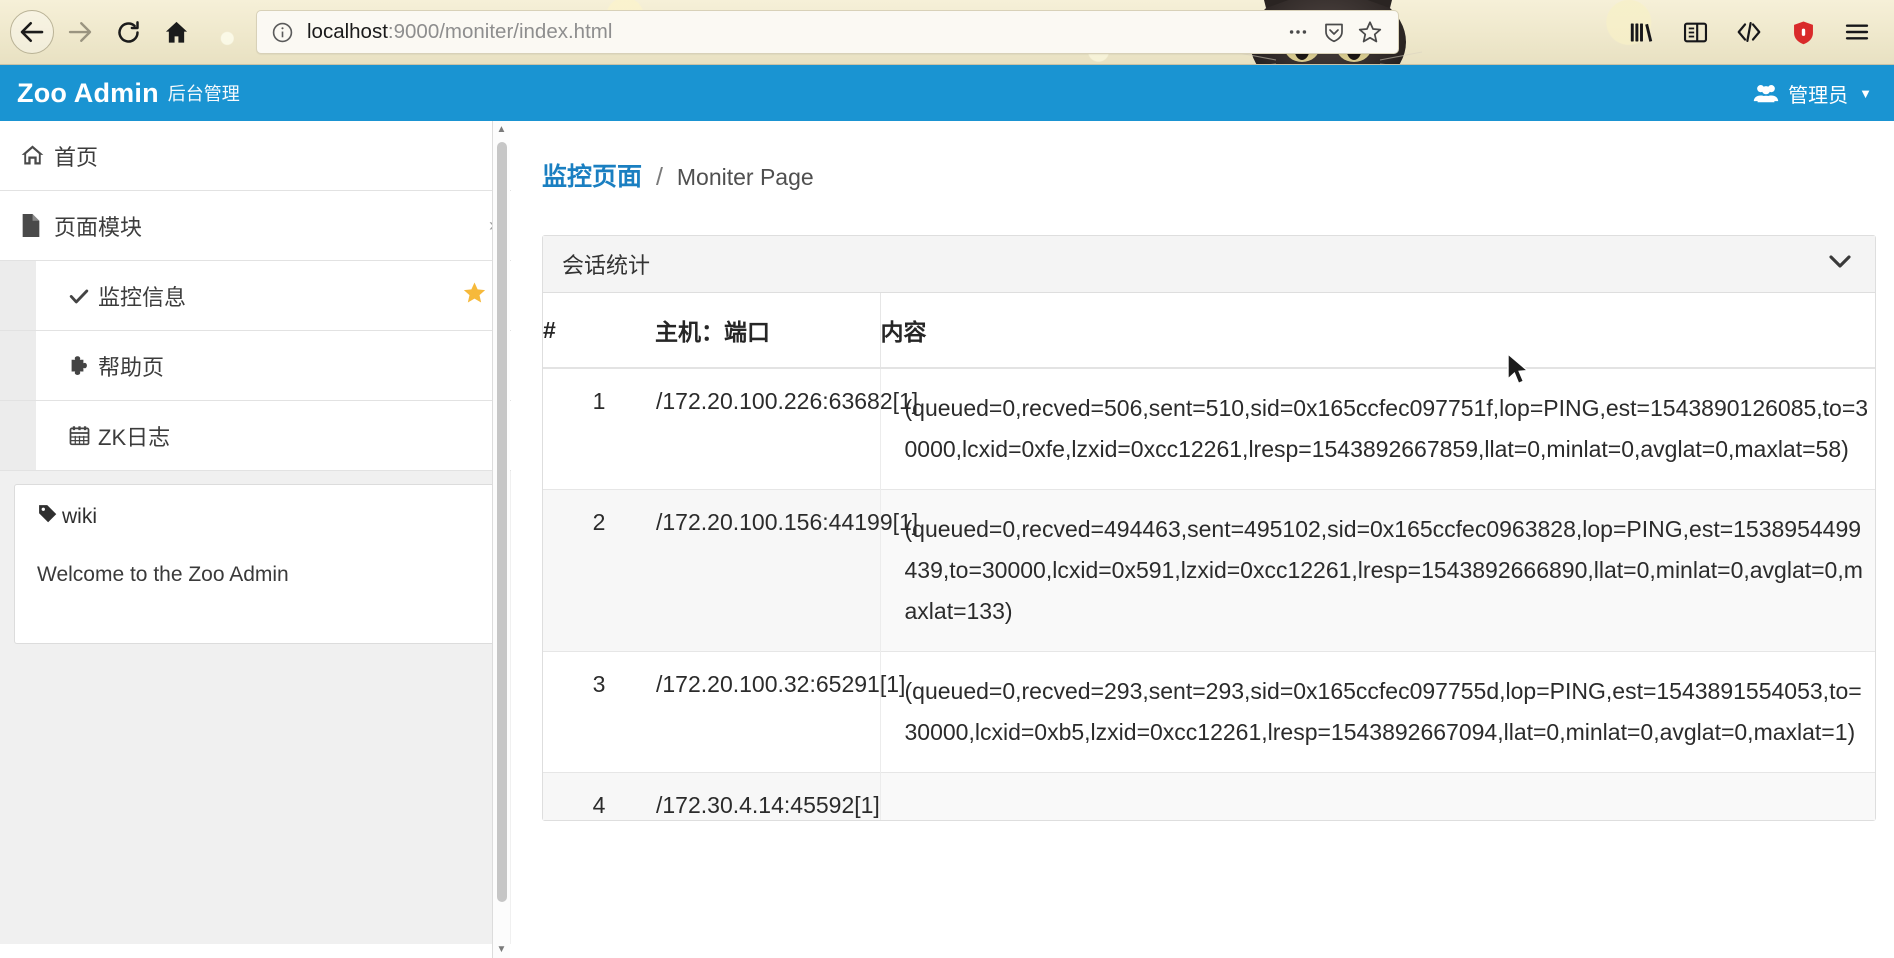  I want to click on sidebar-item-help-page: 帮助页, so click(255, 366).